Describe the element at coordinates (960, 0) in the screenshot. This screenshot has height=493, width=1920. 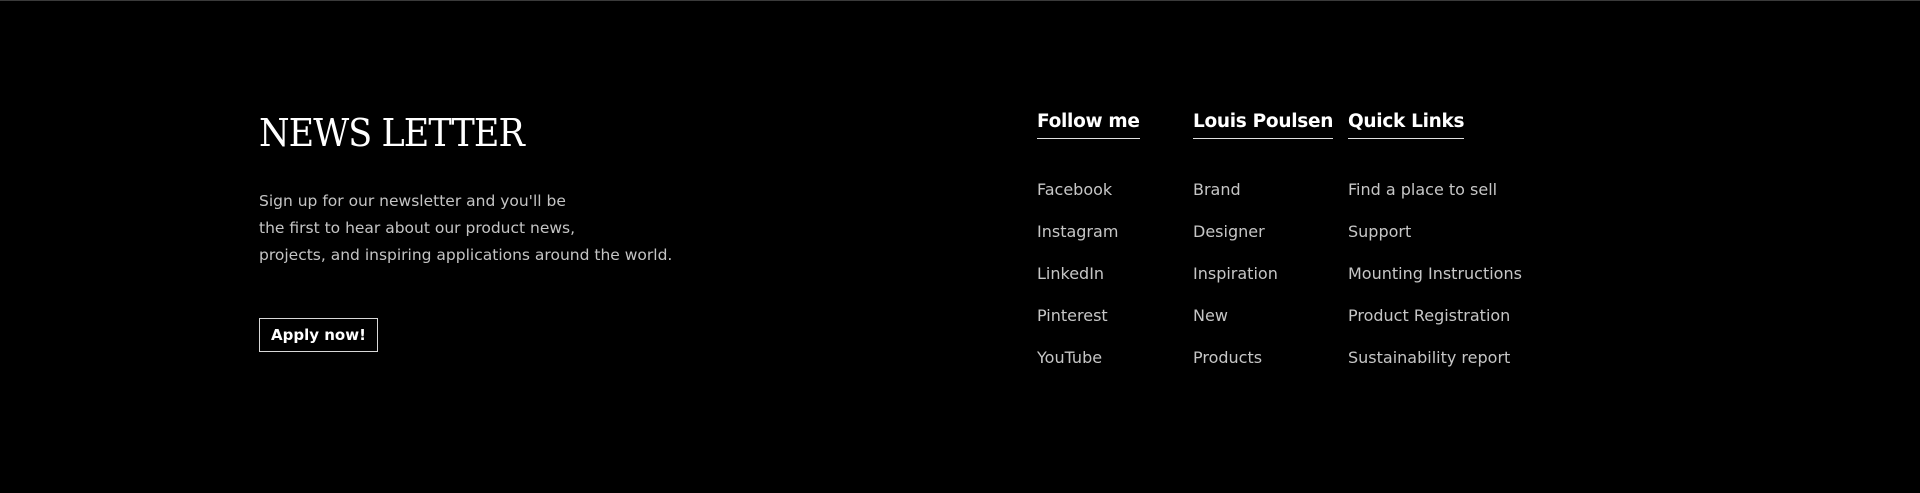
I see `top-divider` at that location.